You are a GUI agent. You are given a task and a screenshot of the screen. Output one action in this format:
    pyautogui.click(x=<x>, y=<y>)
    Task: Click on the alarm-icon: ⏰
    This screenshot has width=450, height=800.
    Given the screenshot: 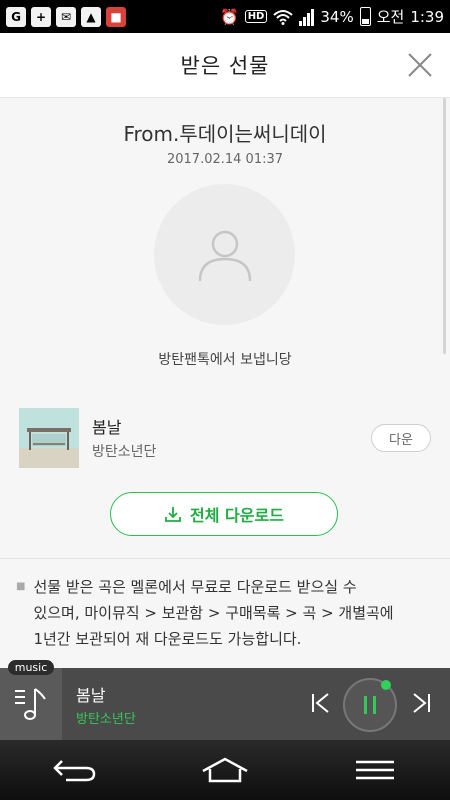 What is the action you would take?
    pyautogui.click(x=229, y=16)
    